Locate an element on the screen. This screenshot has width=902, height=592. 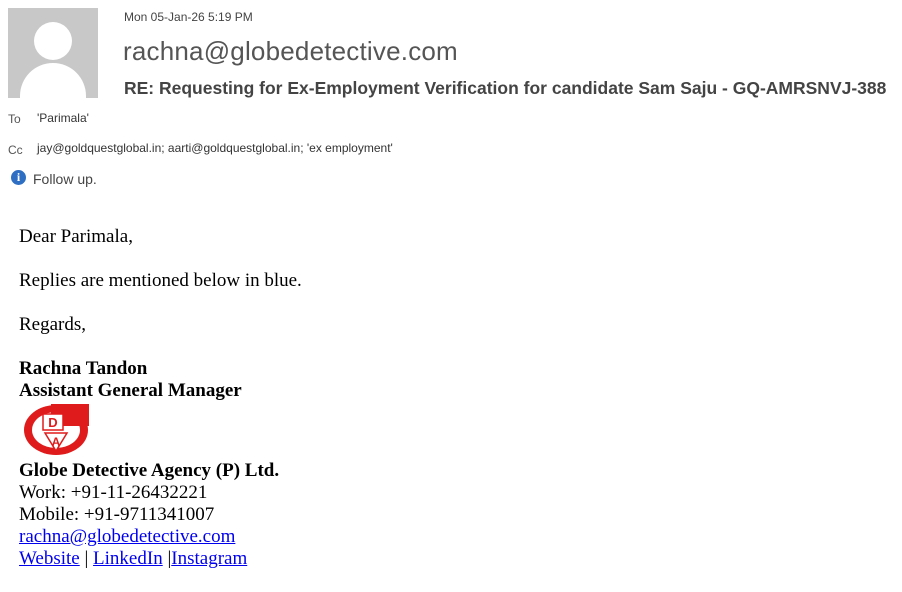
signature-title: Assistant General Manager is located at coordinates (130, 390).